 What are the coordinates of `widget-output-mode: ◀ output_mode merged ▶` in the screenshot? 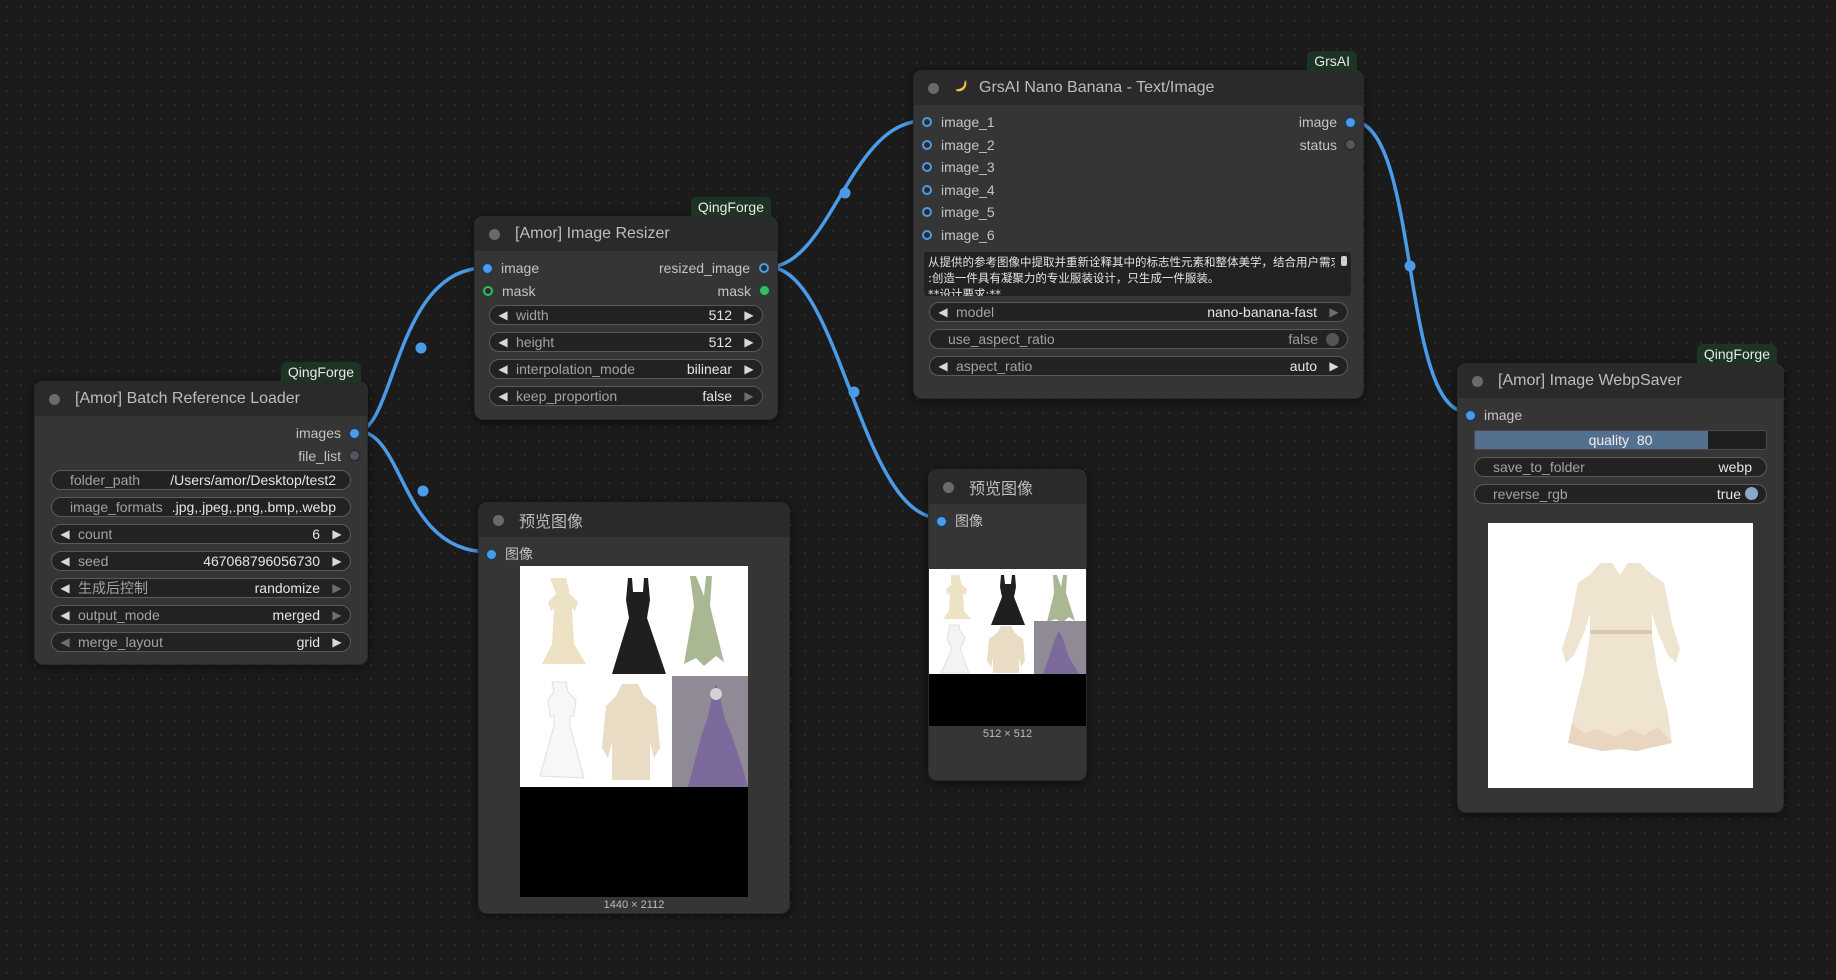 It's located at (201, 615).